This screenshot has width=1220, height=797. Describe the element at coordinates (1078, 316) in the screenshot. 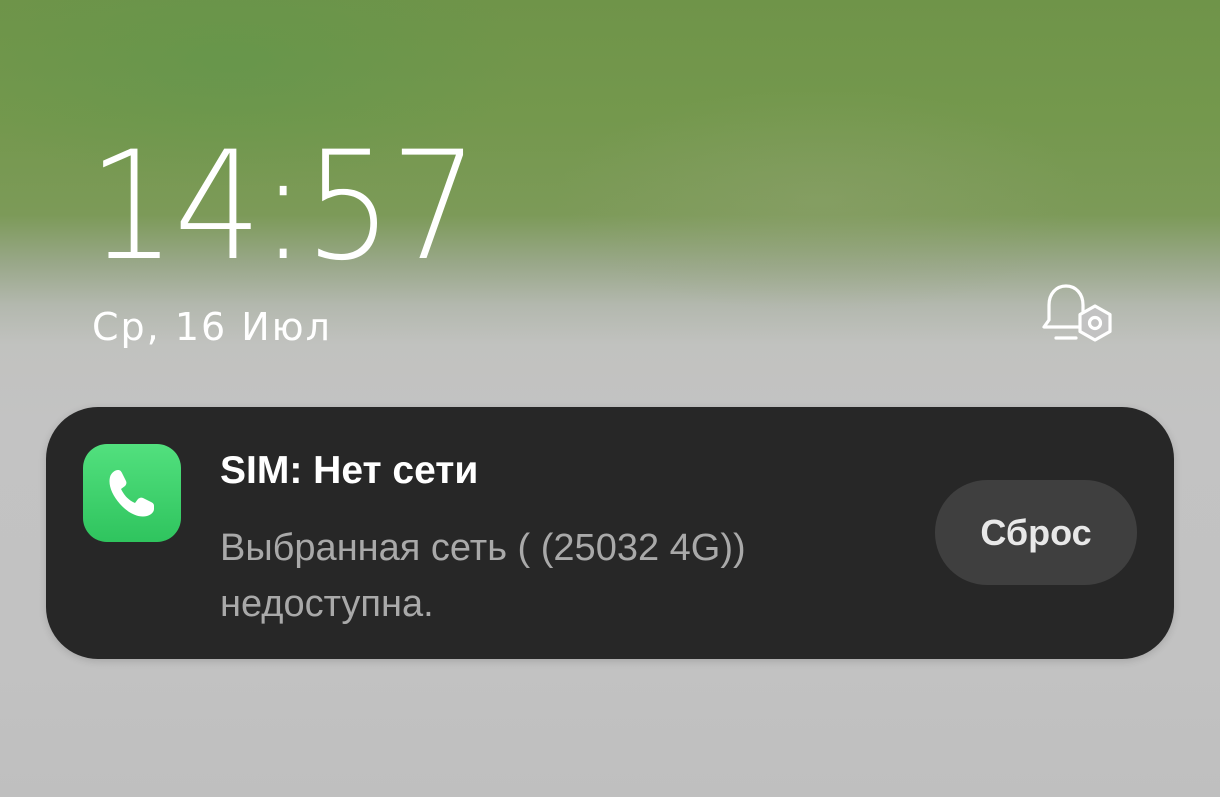

I see `bell-settings-icon` at that location.